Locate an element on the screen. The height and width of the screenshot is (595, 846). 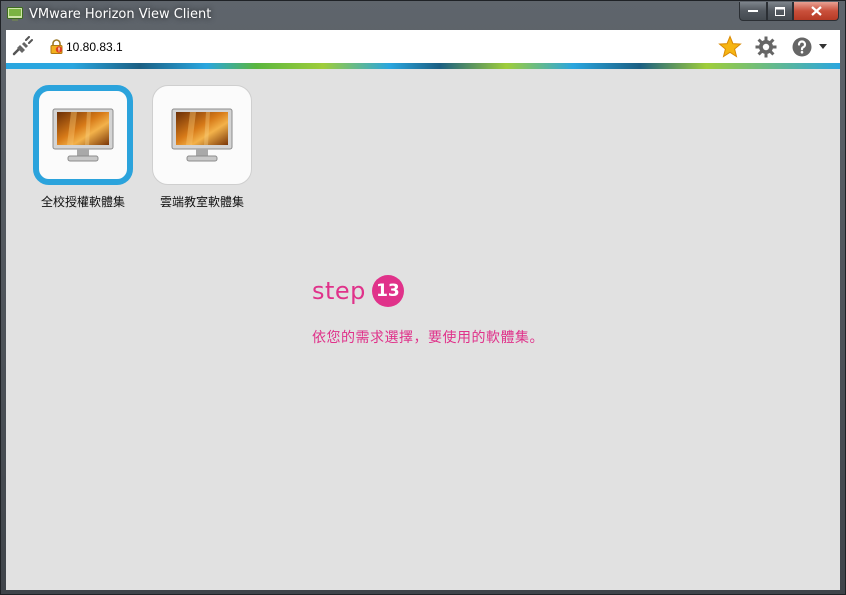
desktop-item: 雲端教室軟體集 is located at coordinates (202, 147).